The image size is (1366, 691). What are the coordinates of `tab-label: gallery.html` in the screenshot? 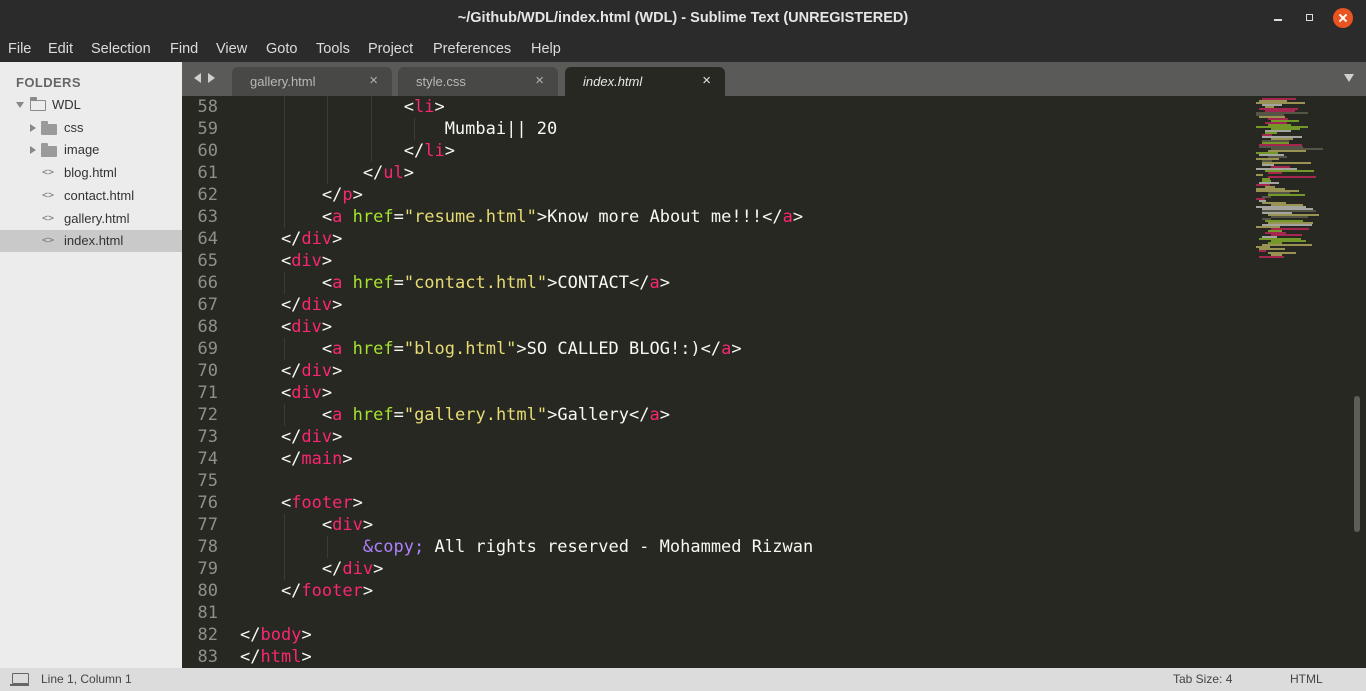 It's located at (283, 81).